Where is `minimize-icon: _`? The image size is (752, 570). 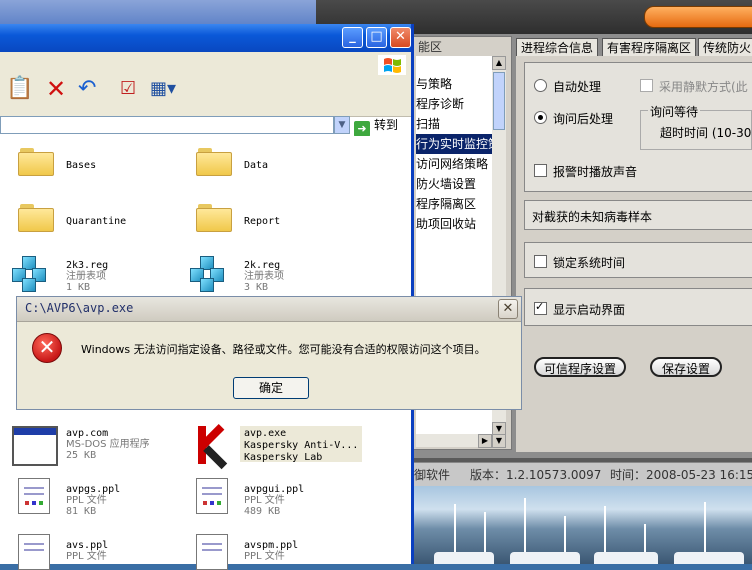 minimize-icon: _ is located at coordinates (352, 37).